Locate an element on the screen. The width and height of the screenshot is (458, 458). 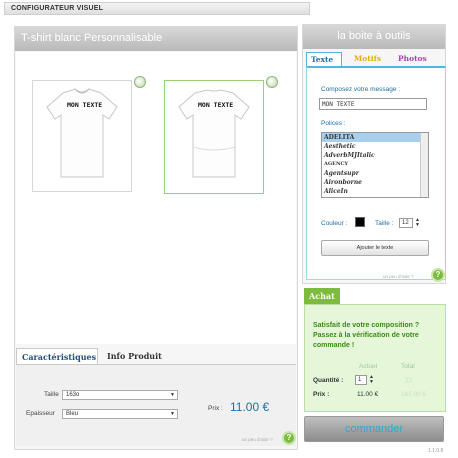
quantity-stepper: ▲ ▼ is located at coordinates (371, 380).